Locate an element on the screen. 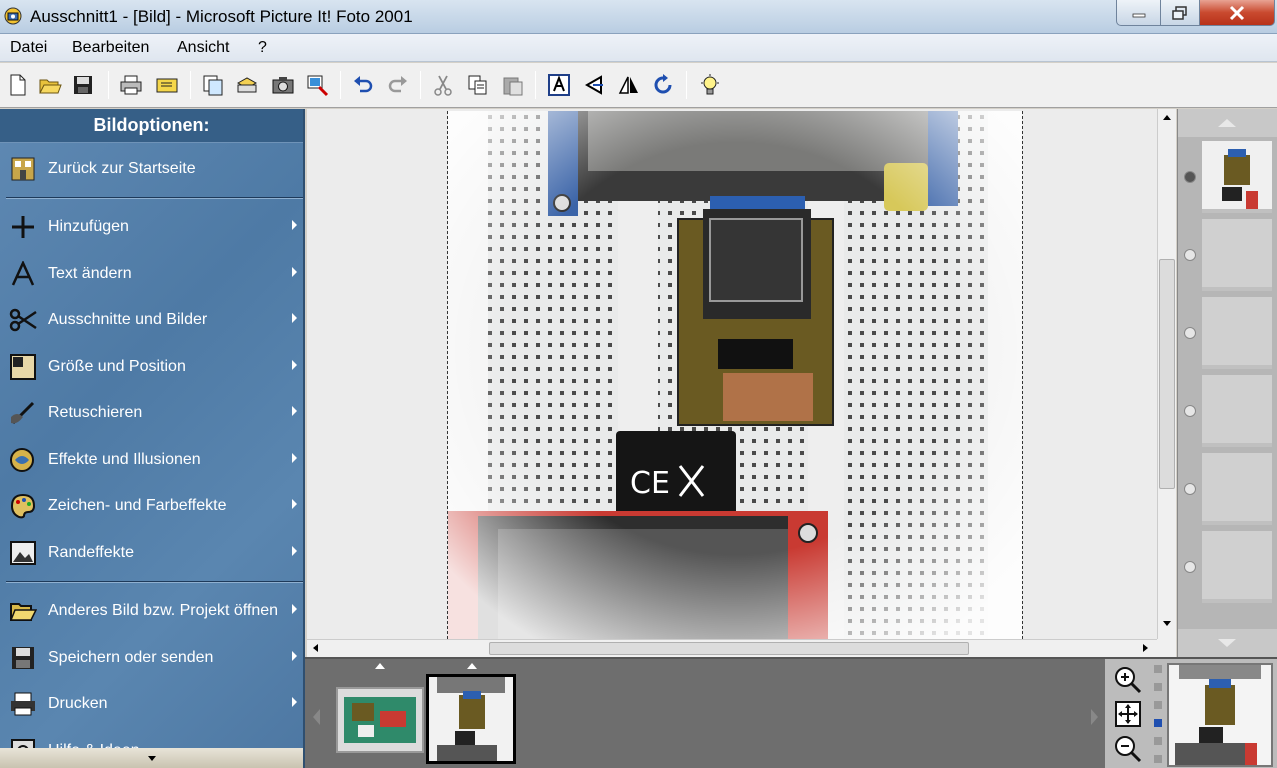 The width and height of the screenshot is (1277, 768). sidebar-item-print: Drucken is located at coordinates (151, 704).